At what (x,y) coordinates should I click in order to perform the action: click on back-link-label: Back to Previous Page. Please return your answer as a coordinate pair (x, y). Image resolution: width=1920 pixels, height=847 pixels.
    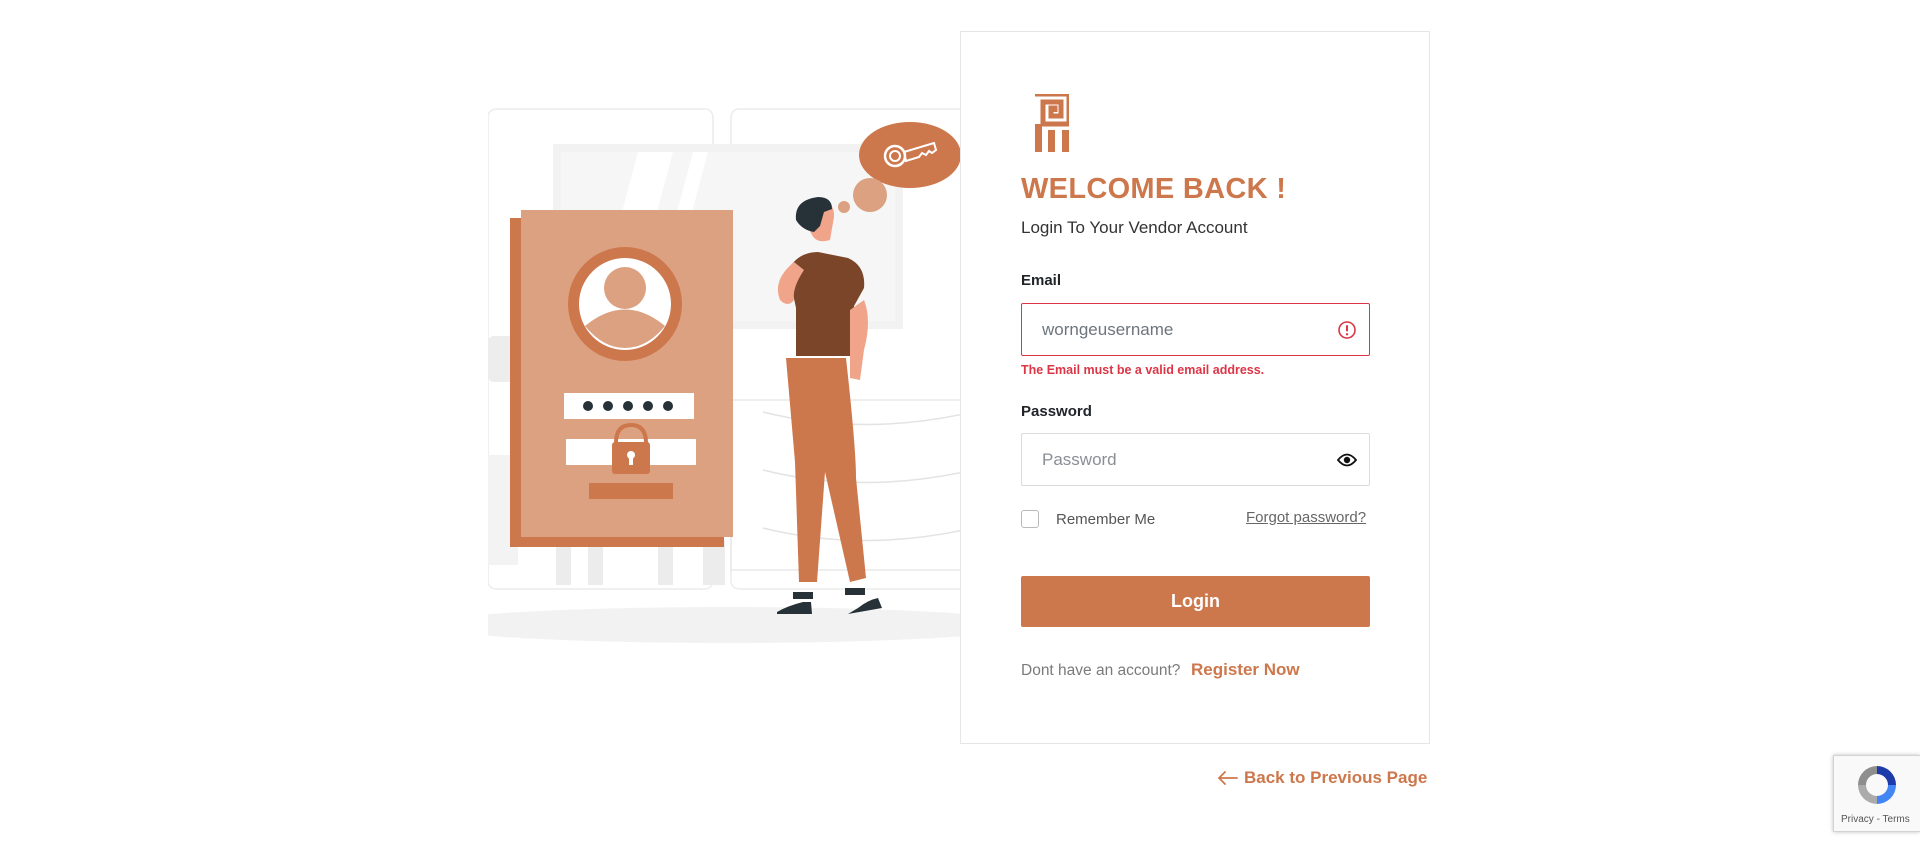
    Looking at the image, I should click on (1336, 777).